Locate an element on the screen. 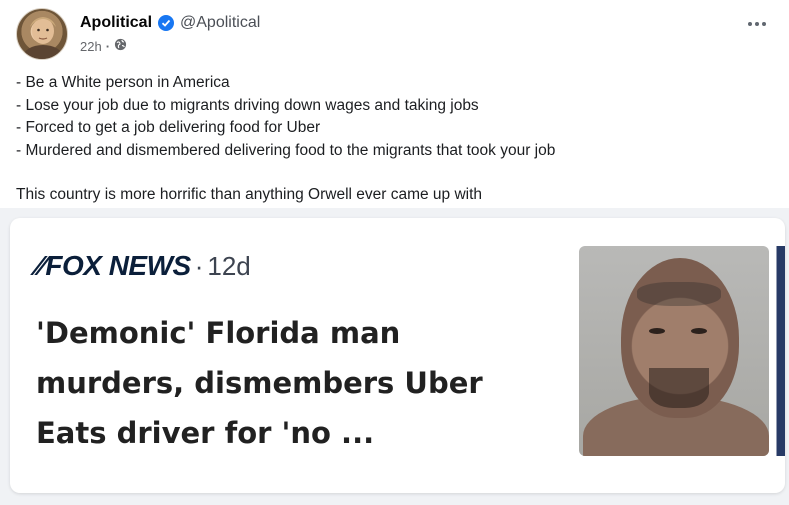  thumbnail-tattoo is located at coordinates (679, 294).